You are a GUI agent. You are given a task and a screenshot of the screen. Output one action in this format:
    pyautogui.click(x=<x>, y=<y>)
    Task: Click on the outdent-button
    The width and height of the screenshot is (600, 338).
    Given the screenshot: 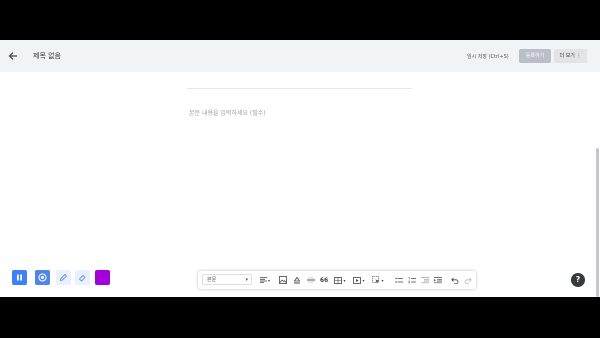 What is the action you would take?
    pyautogui.click(x=425, y=280)
    